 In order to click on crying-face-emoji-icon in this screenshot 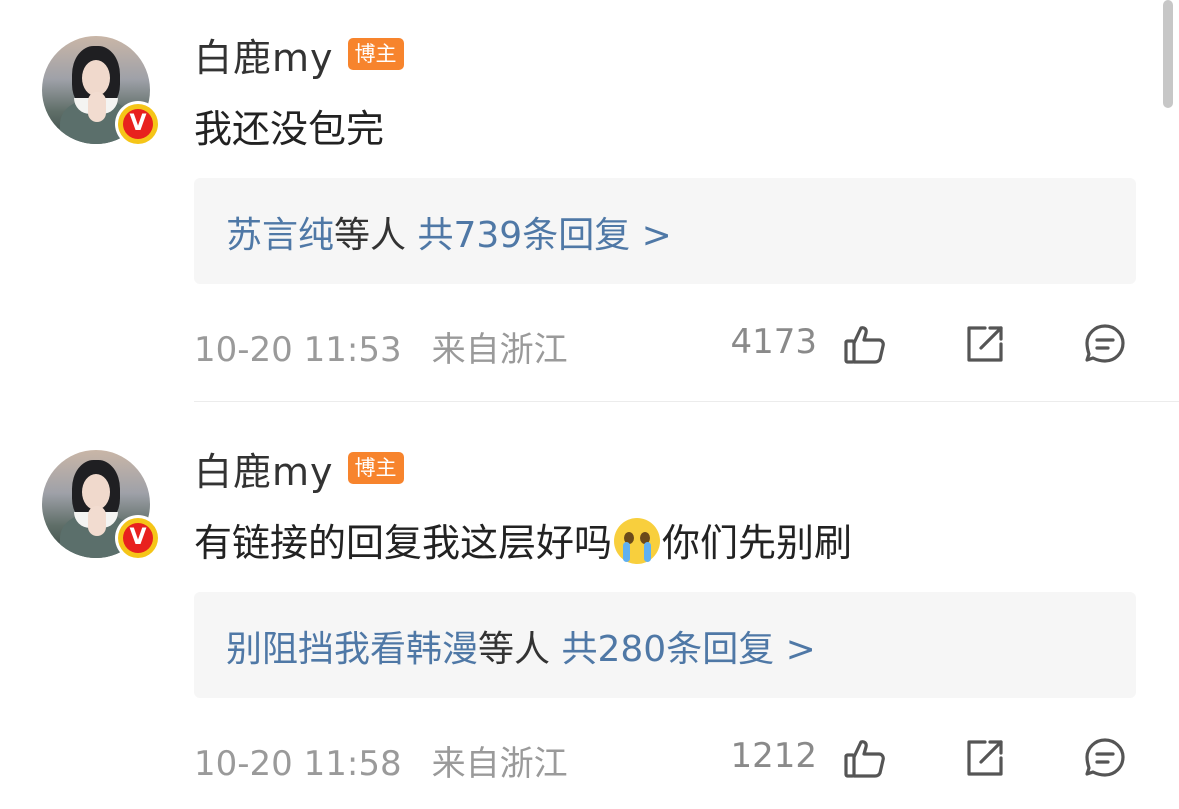, I will do `click(637, 541)`.